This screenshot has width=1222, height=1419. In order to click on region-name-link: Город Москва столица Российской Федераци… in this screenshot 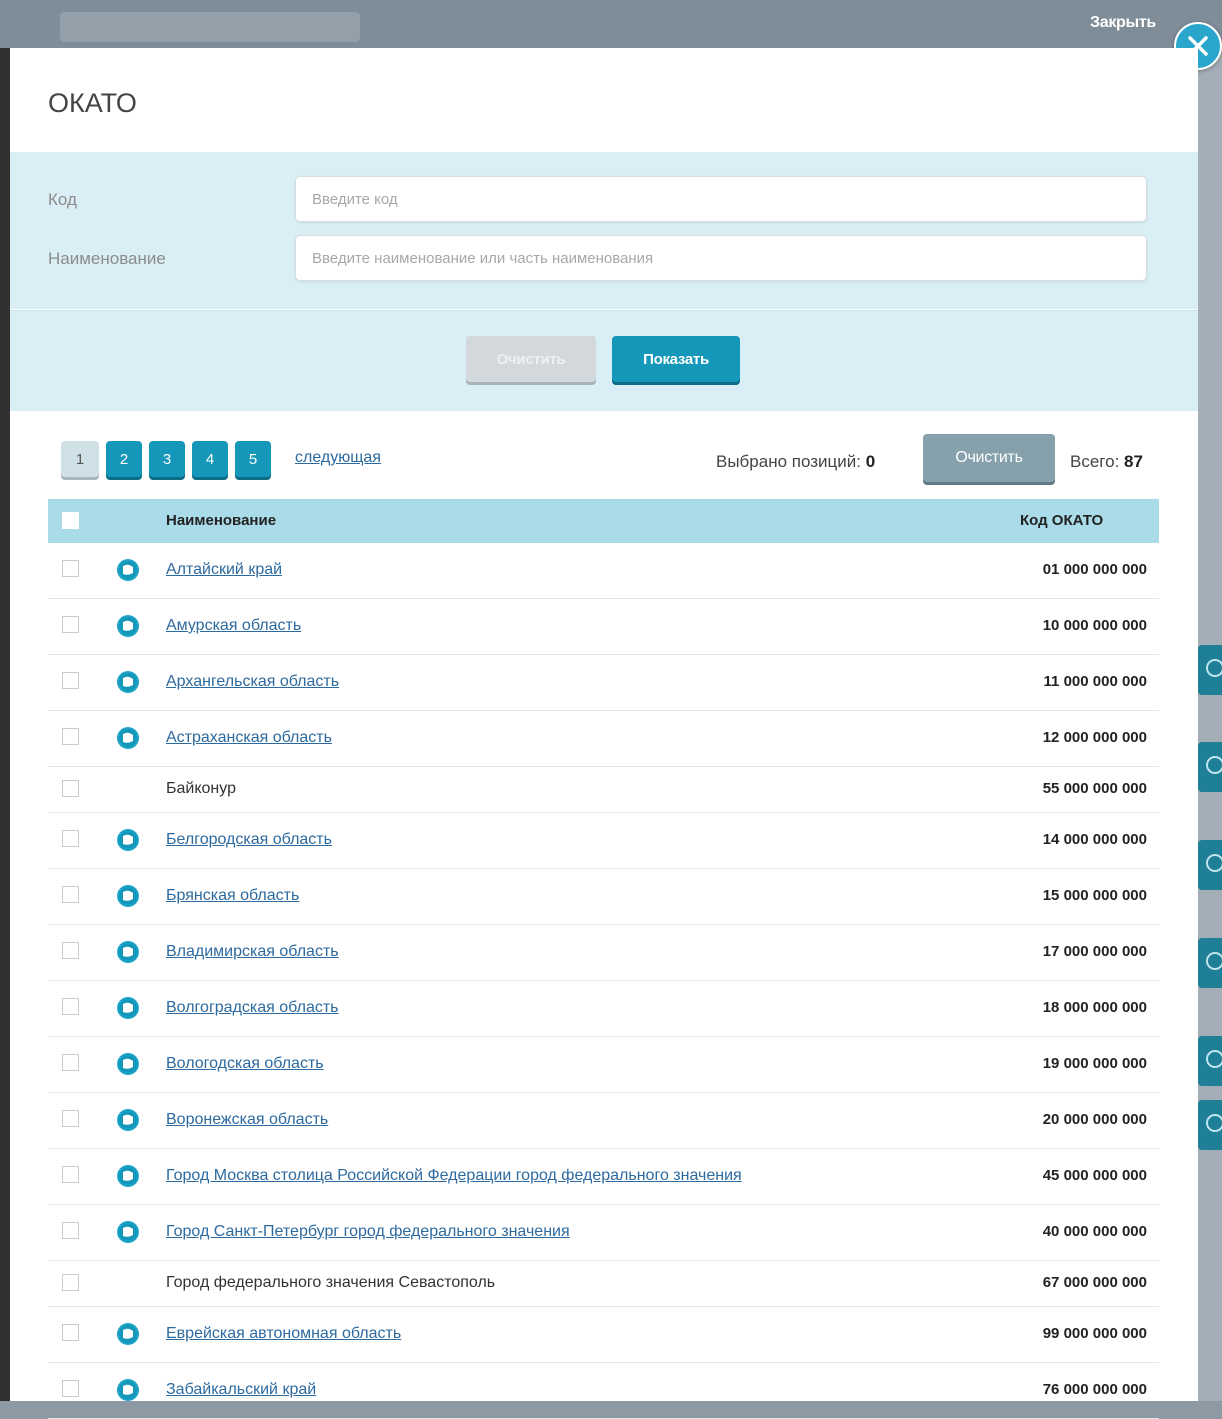, I will do `click(454, 1176)`.